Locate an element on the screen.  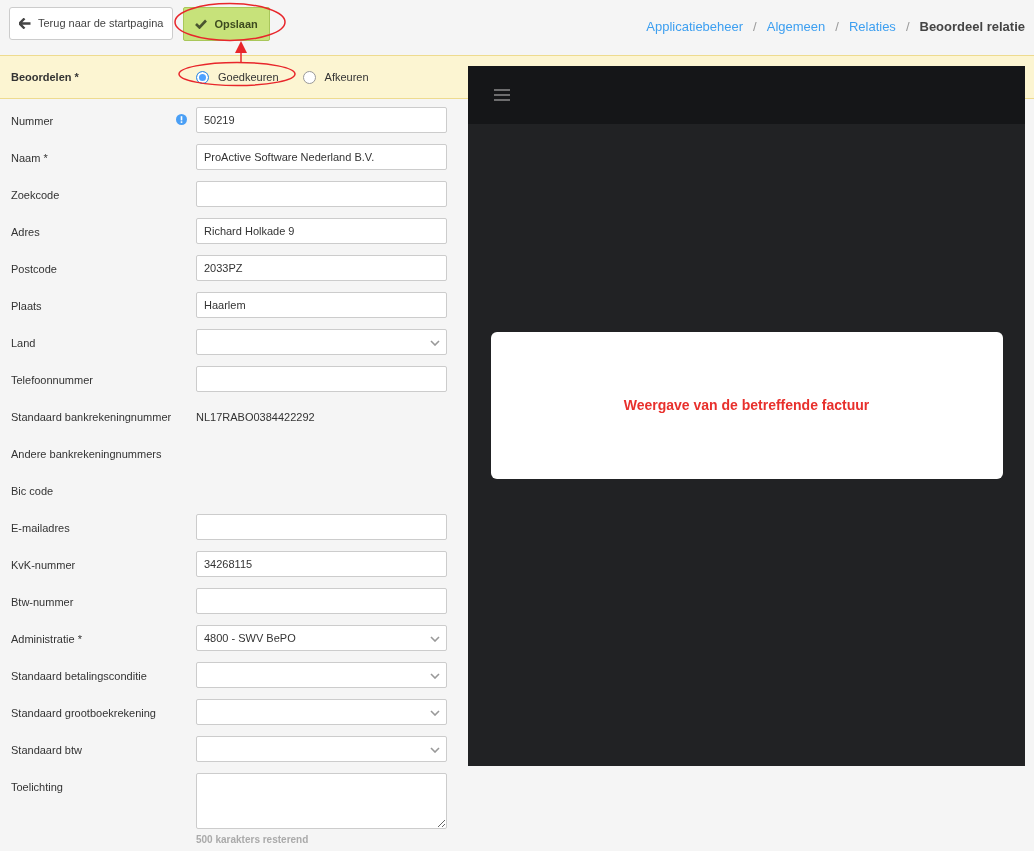
radio-label: Goedkeuren is located at coordinates (248, 77).